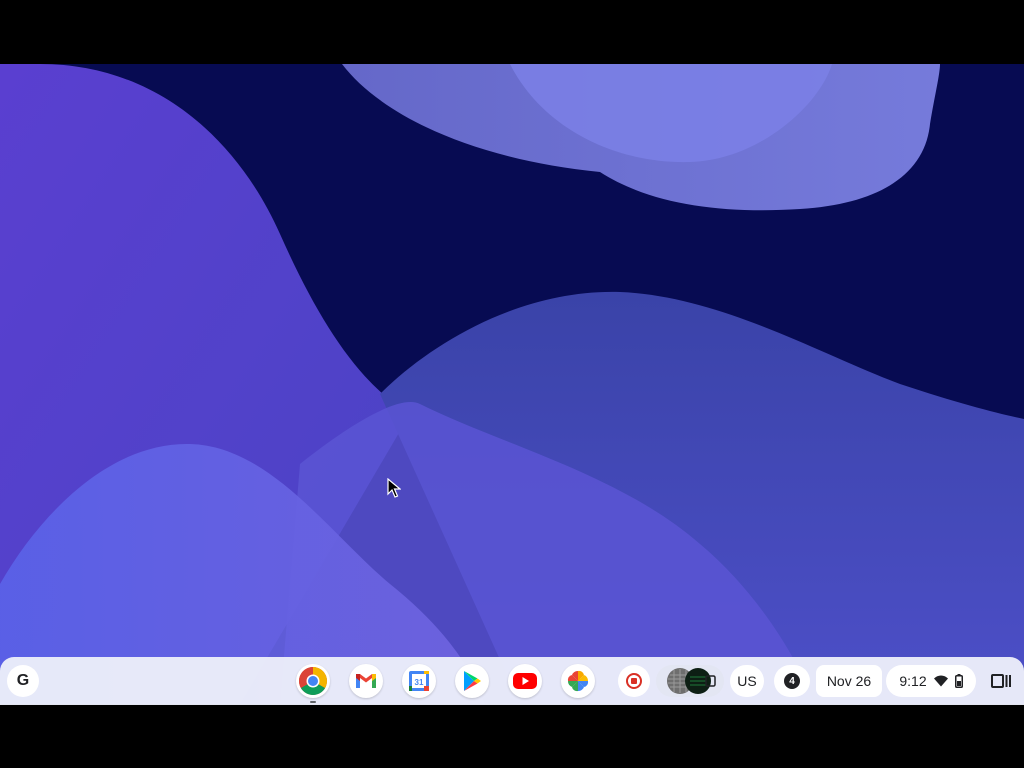  I want to click on calendar-date-label: 31, so click(419, 682).